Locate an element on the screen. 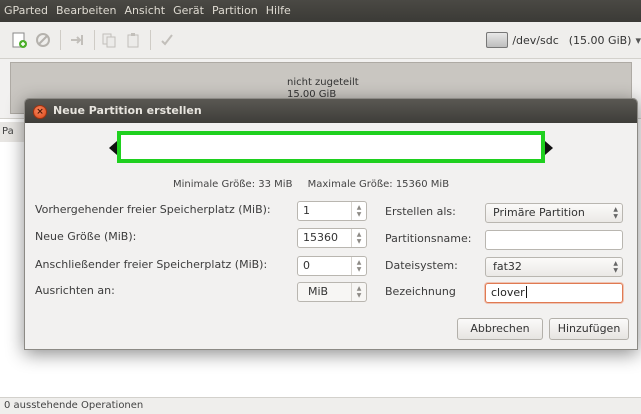 The width and height of the screenshot is (641, 414). label-field-text: clover is located at coordinates (509, 293).